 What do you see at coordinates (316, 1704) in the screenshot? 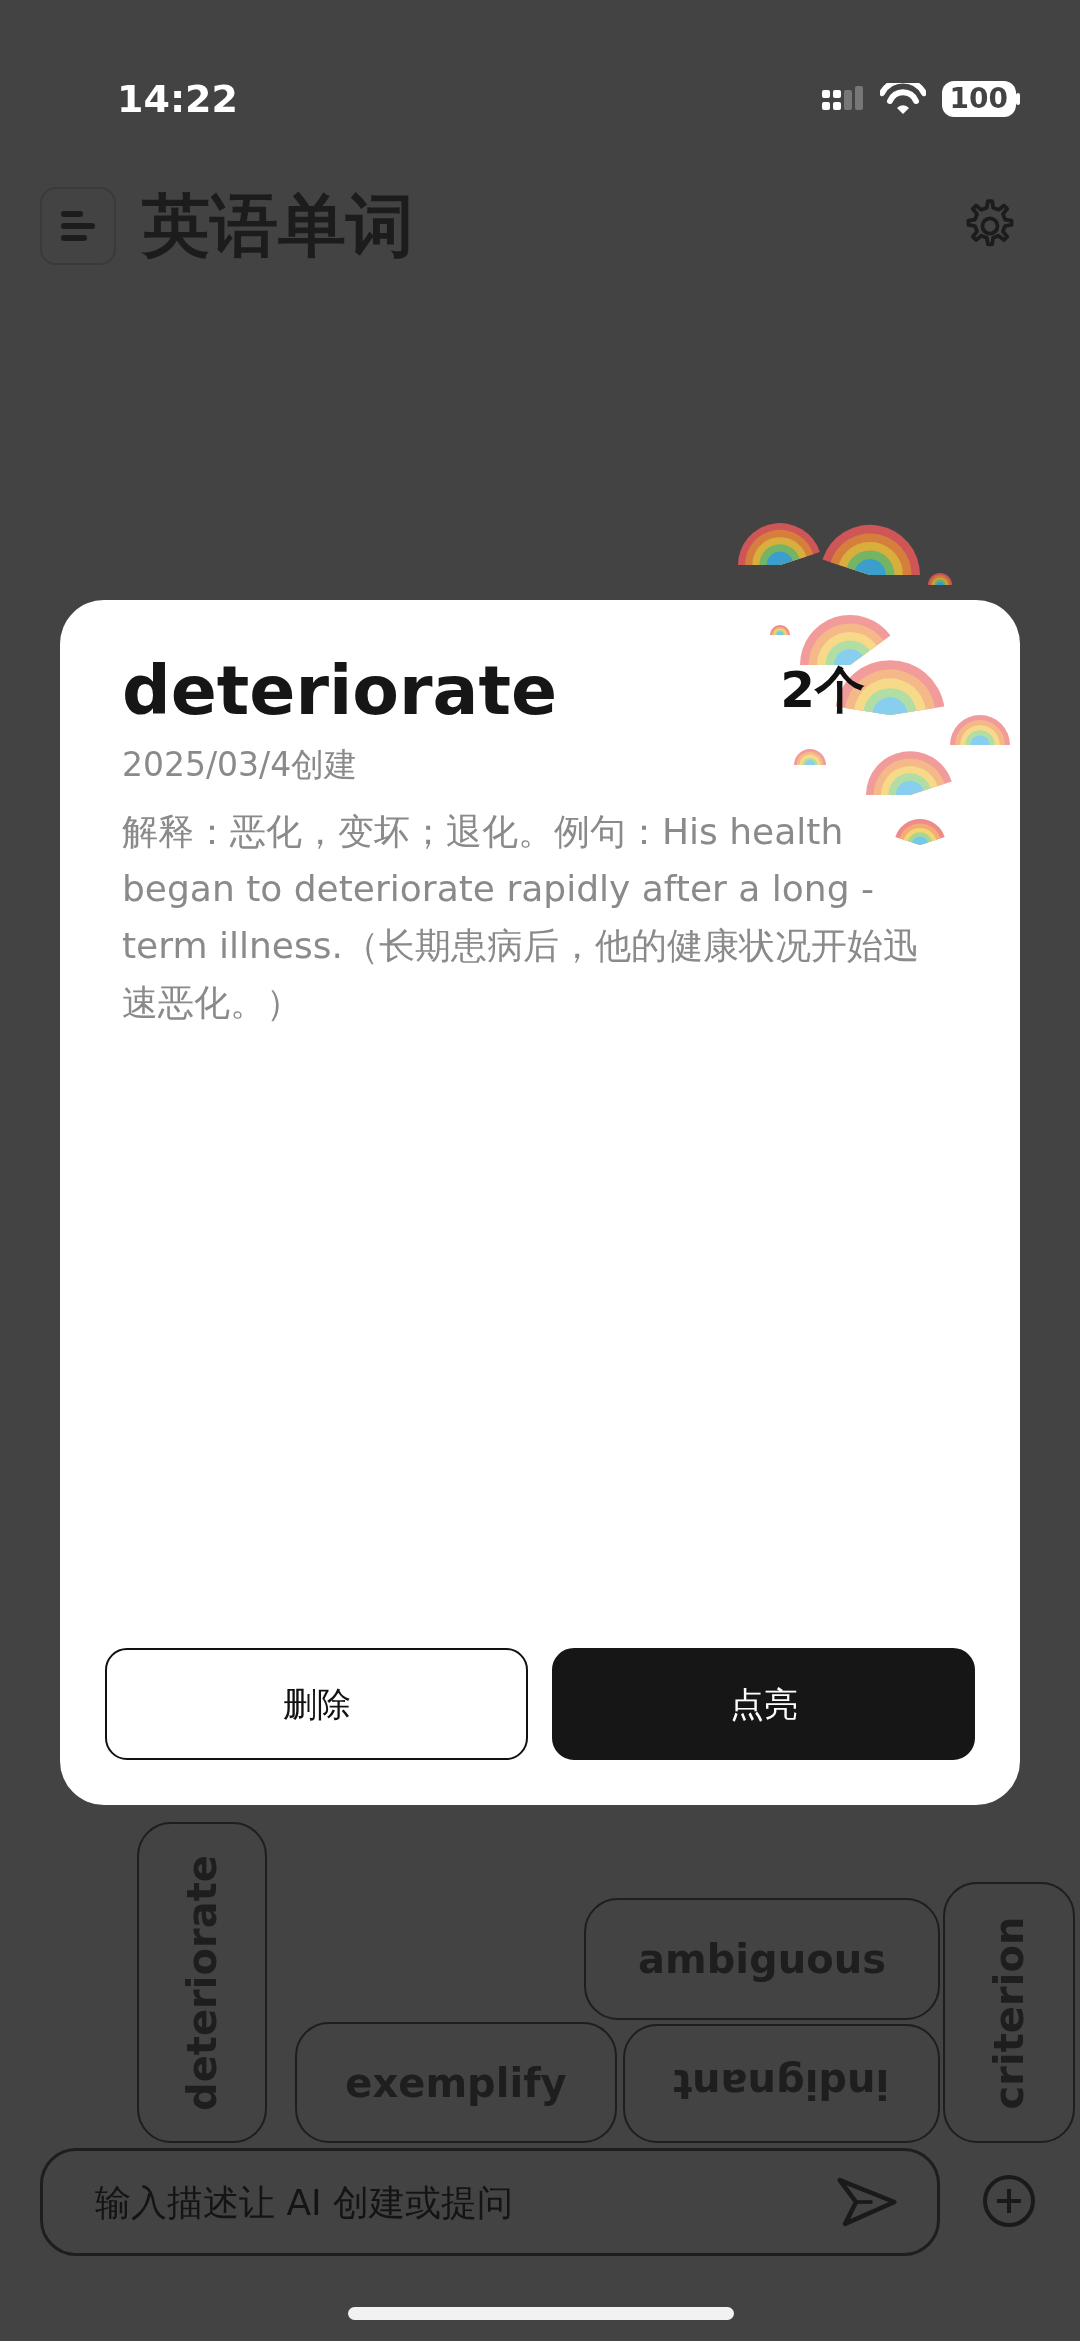
I see `delete-button: 删除` at bounding box center [316, 1704].